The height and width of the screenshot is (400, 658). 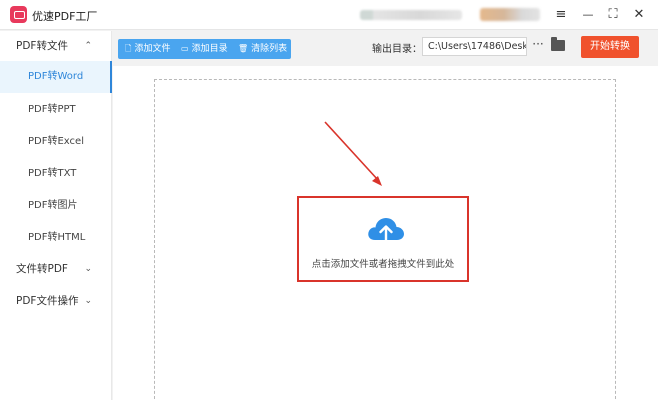 What do you see at coordinates (639, 15) in the screenshot?
I see `close-icon: ✕` at bounding box center [639, 15].